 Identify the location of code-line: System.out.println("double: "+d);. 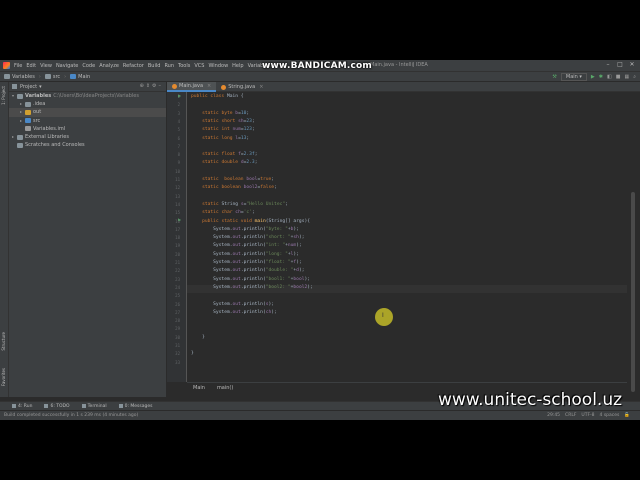
(247, 272).